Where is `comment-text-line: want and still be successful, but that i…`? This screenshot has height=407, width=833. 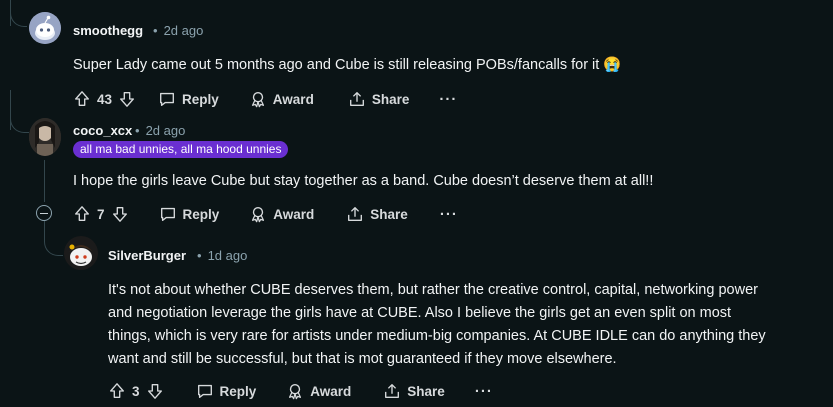 comment-text-line: want and still be successful, but that i… is located at coordinates (362, 359).